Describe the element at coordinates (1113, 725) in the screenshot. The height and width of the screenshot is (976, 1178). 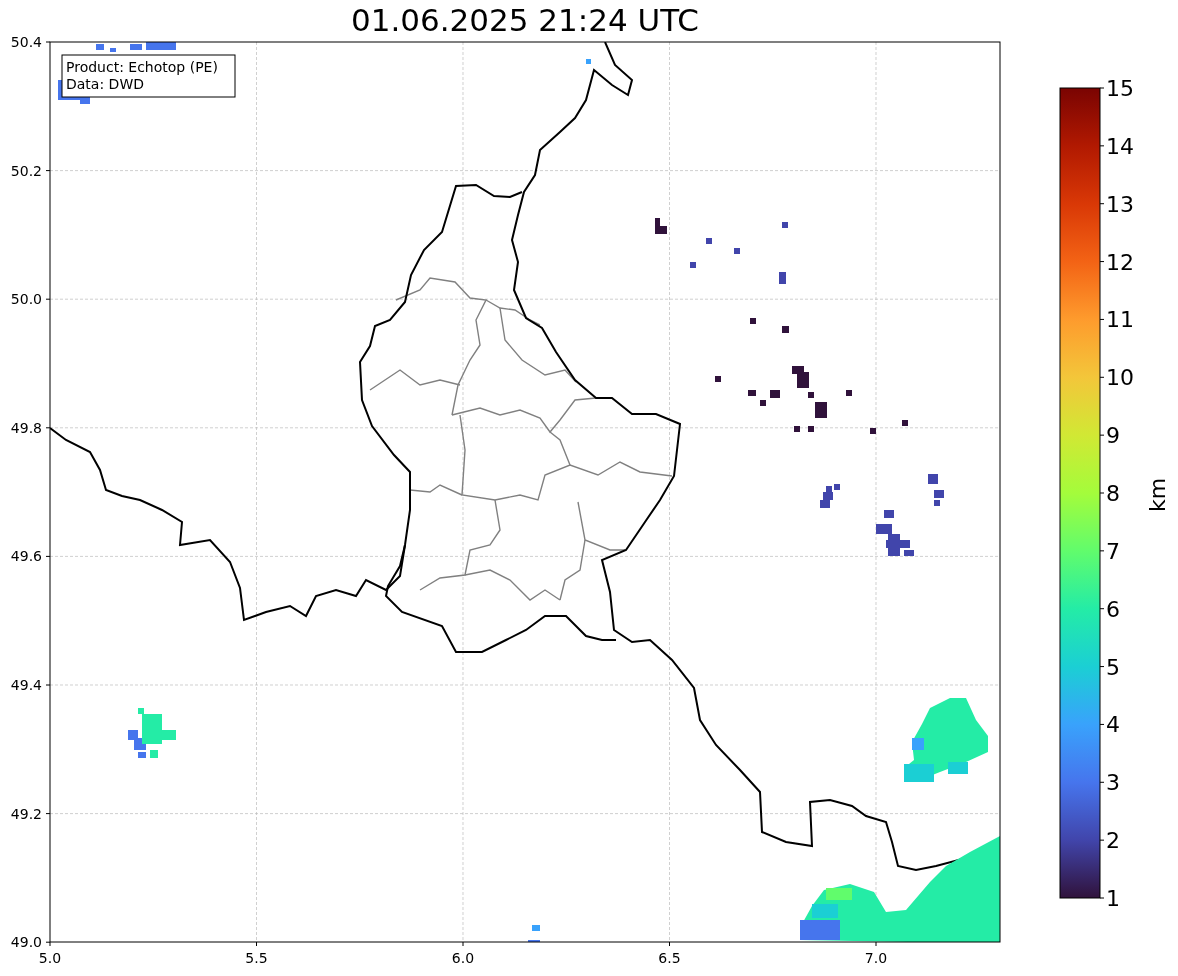
I see `colorbar-tick-label: 4` at that location.